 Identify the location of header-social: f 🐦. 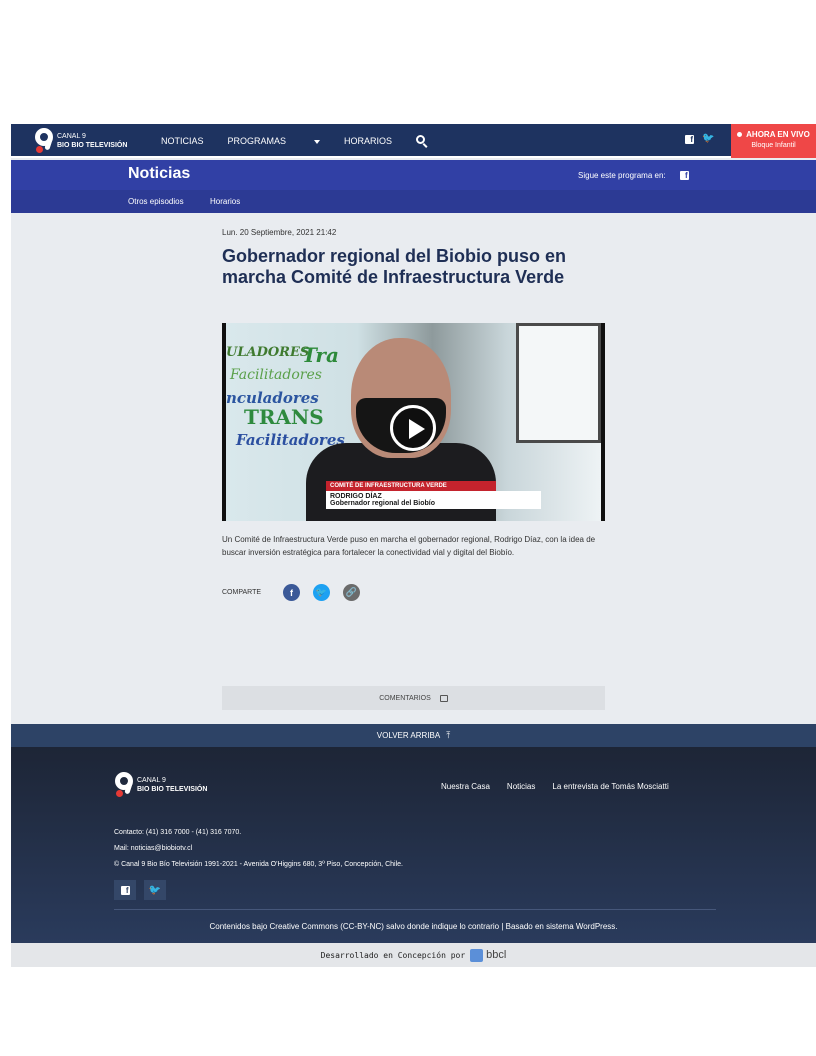
(699, 139).